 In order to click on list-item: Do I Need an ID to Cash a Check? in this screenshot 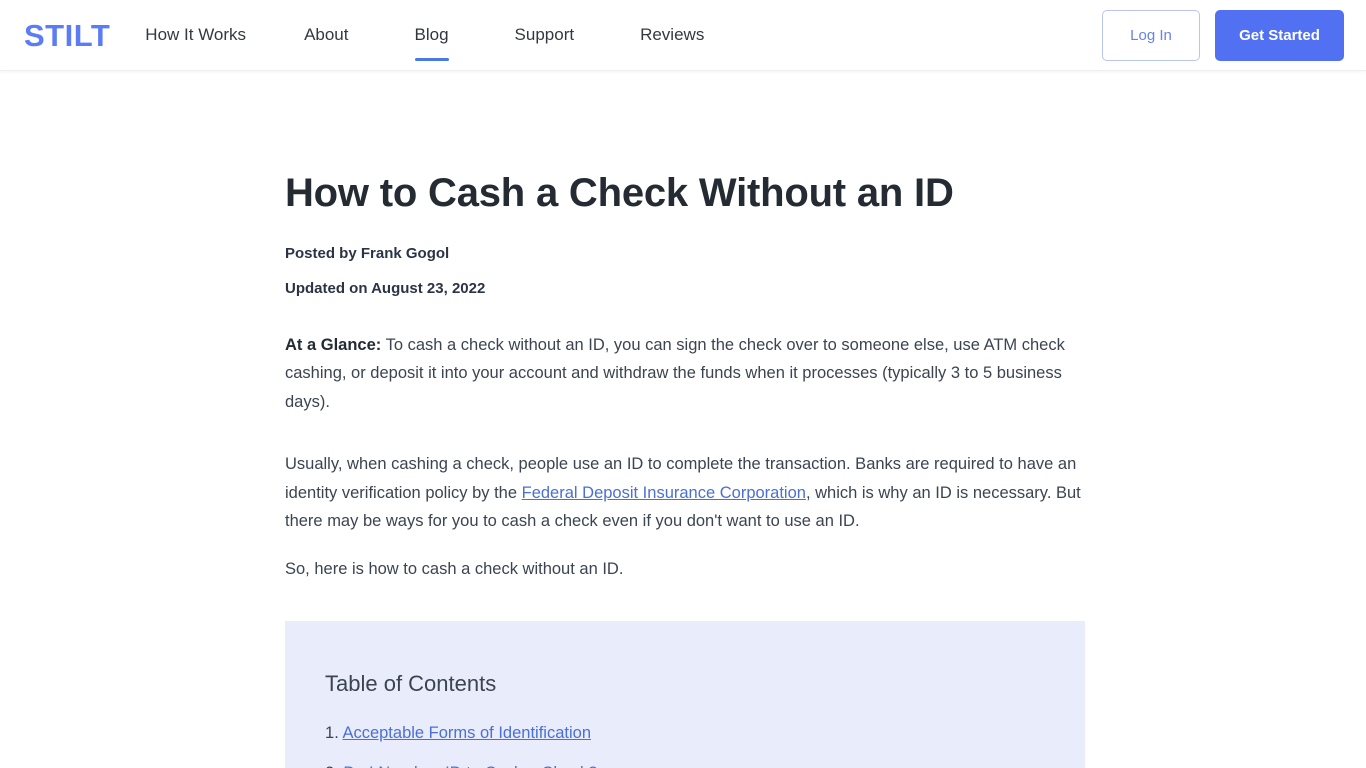, I will do `click(685, 765)`.